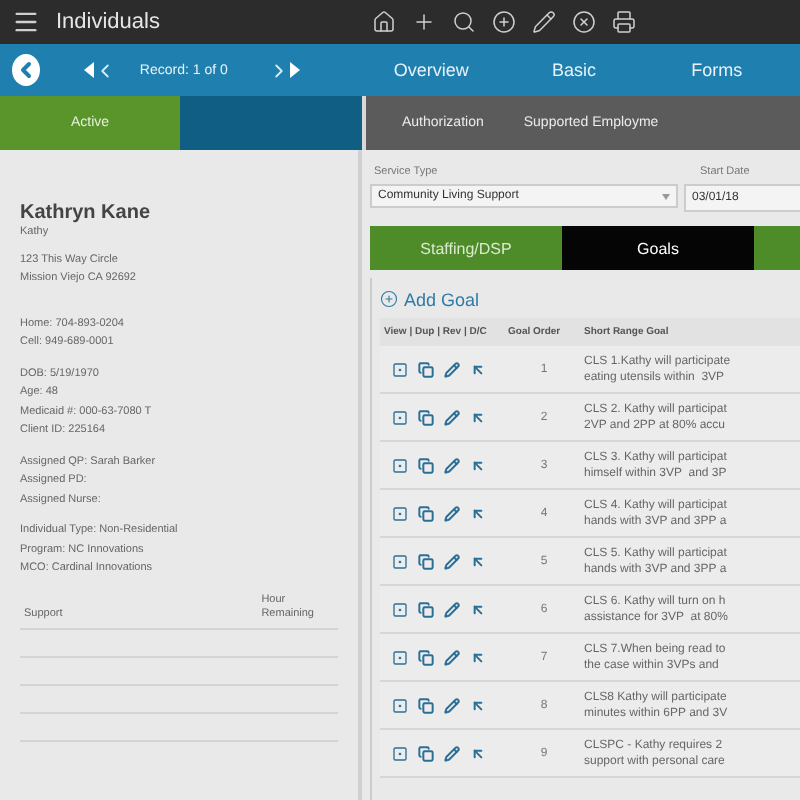 The image size is (800, 800). I want to click on last-record-icon, so click(294, 70).